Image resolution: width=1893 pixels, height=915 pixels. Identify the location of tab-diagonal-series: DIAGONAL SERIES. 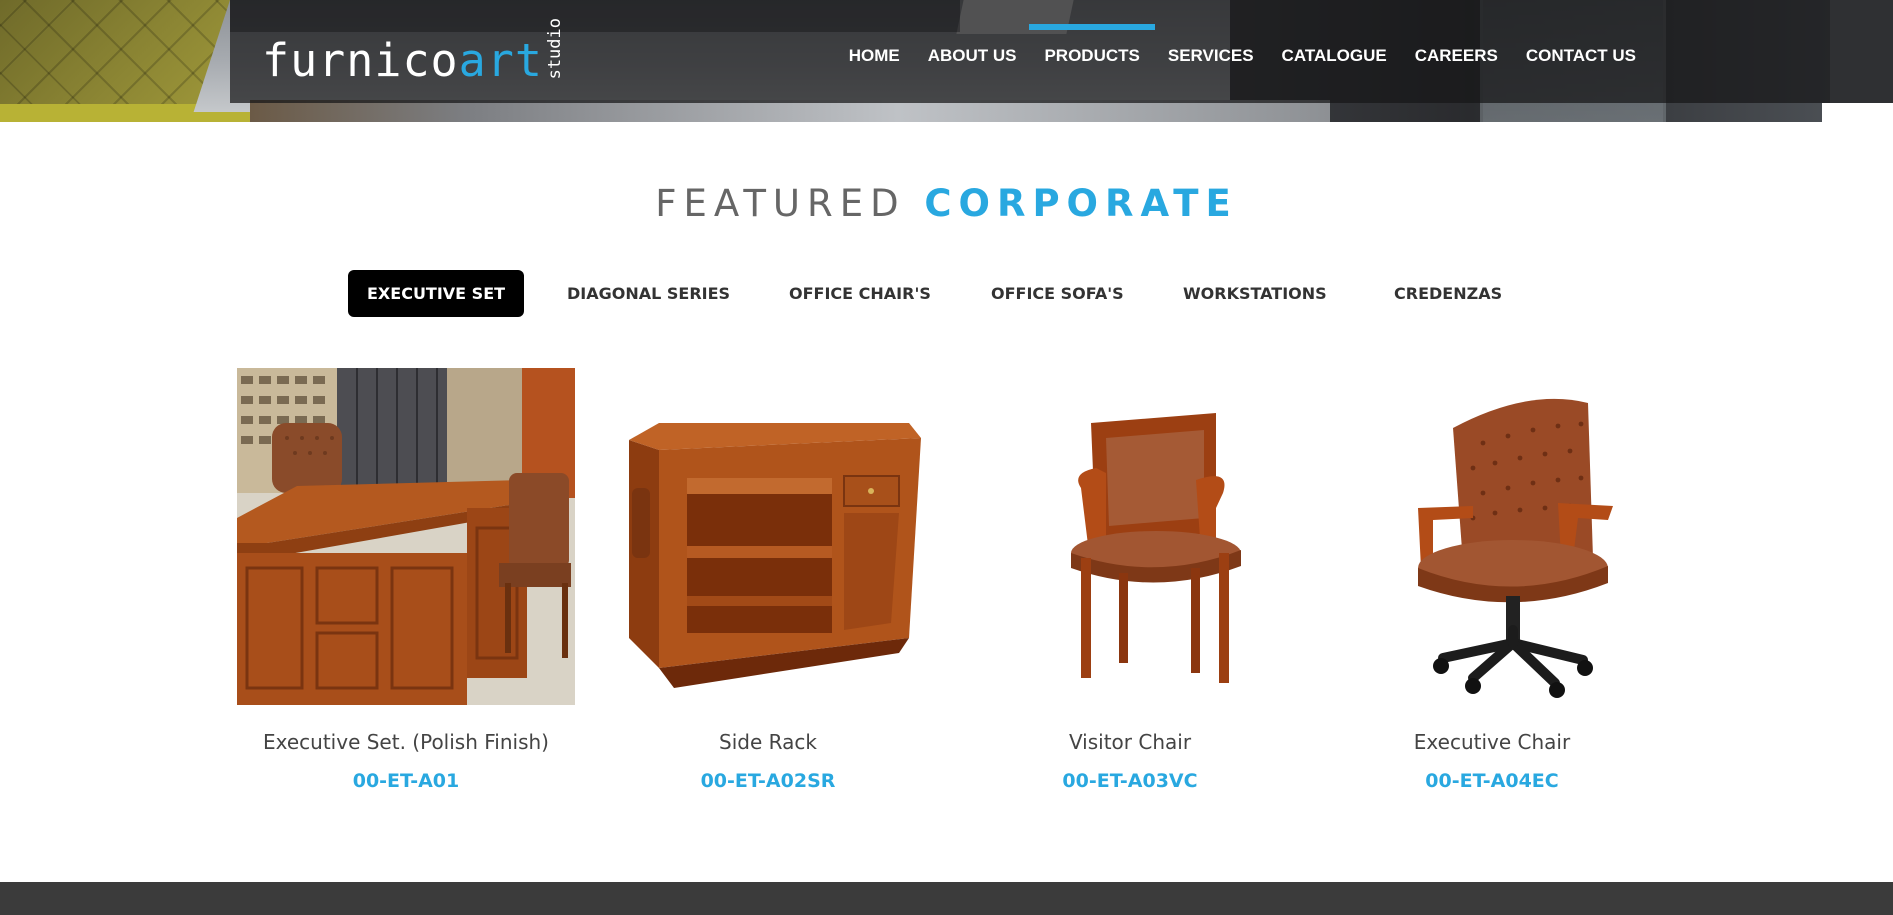
(648, 293).